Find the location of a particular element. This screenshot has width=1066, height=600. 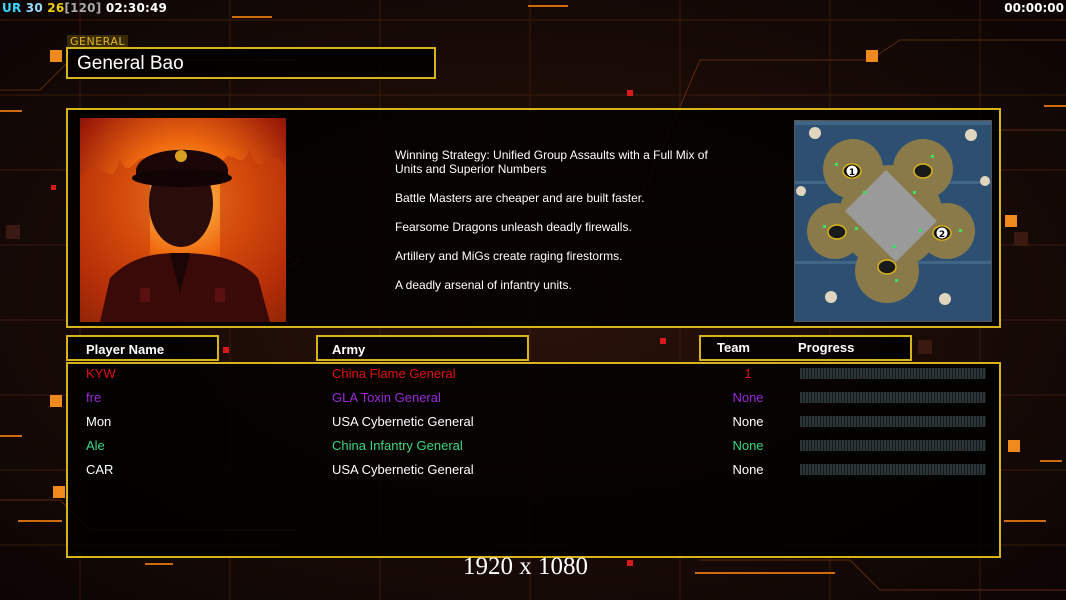

player-name: fre is located at coordinates (94, 397).